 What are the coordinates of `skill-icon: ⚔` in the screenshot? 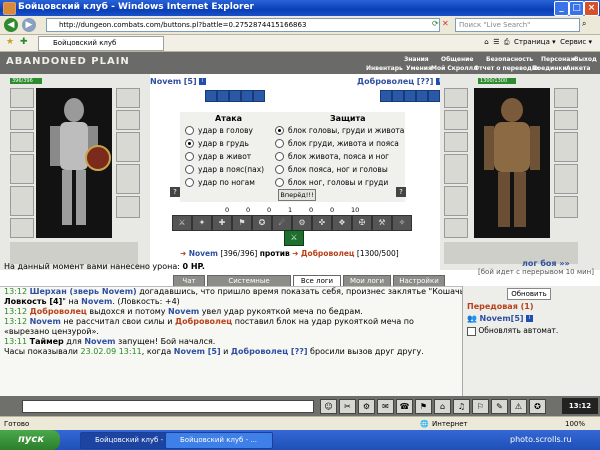 It's located at (182, 223).